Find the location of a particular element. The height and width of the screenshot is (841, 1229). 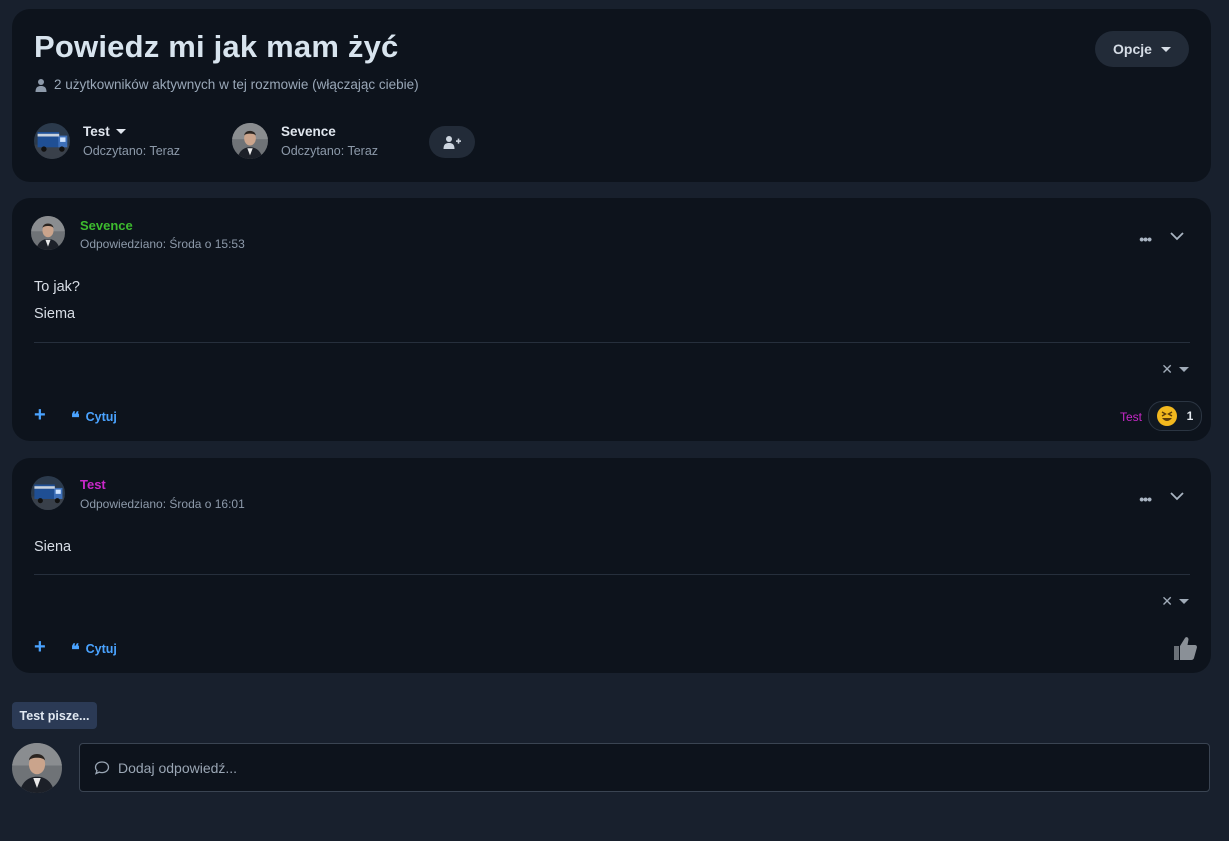

user-icon is located at coordinates (41, 85).